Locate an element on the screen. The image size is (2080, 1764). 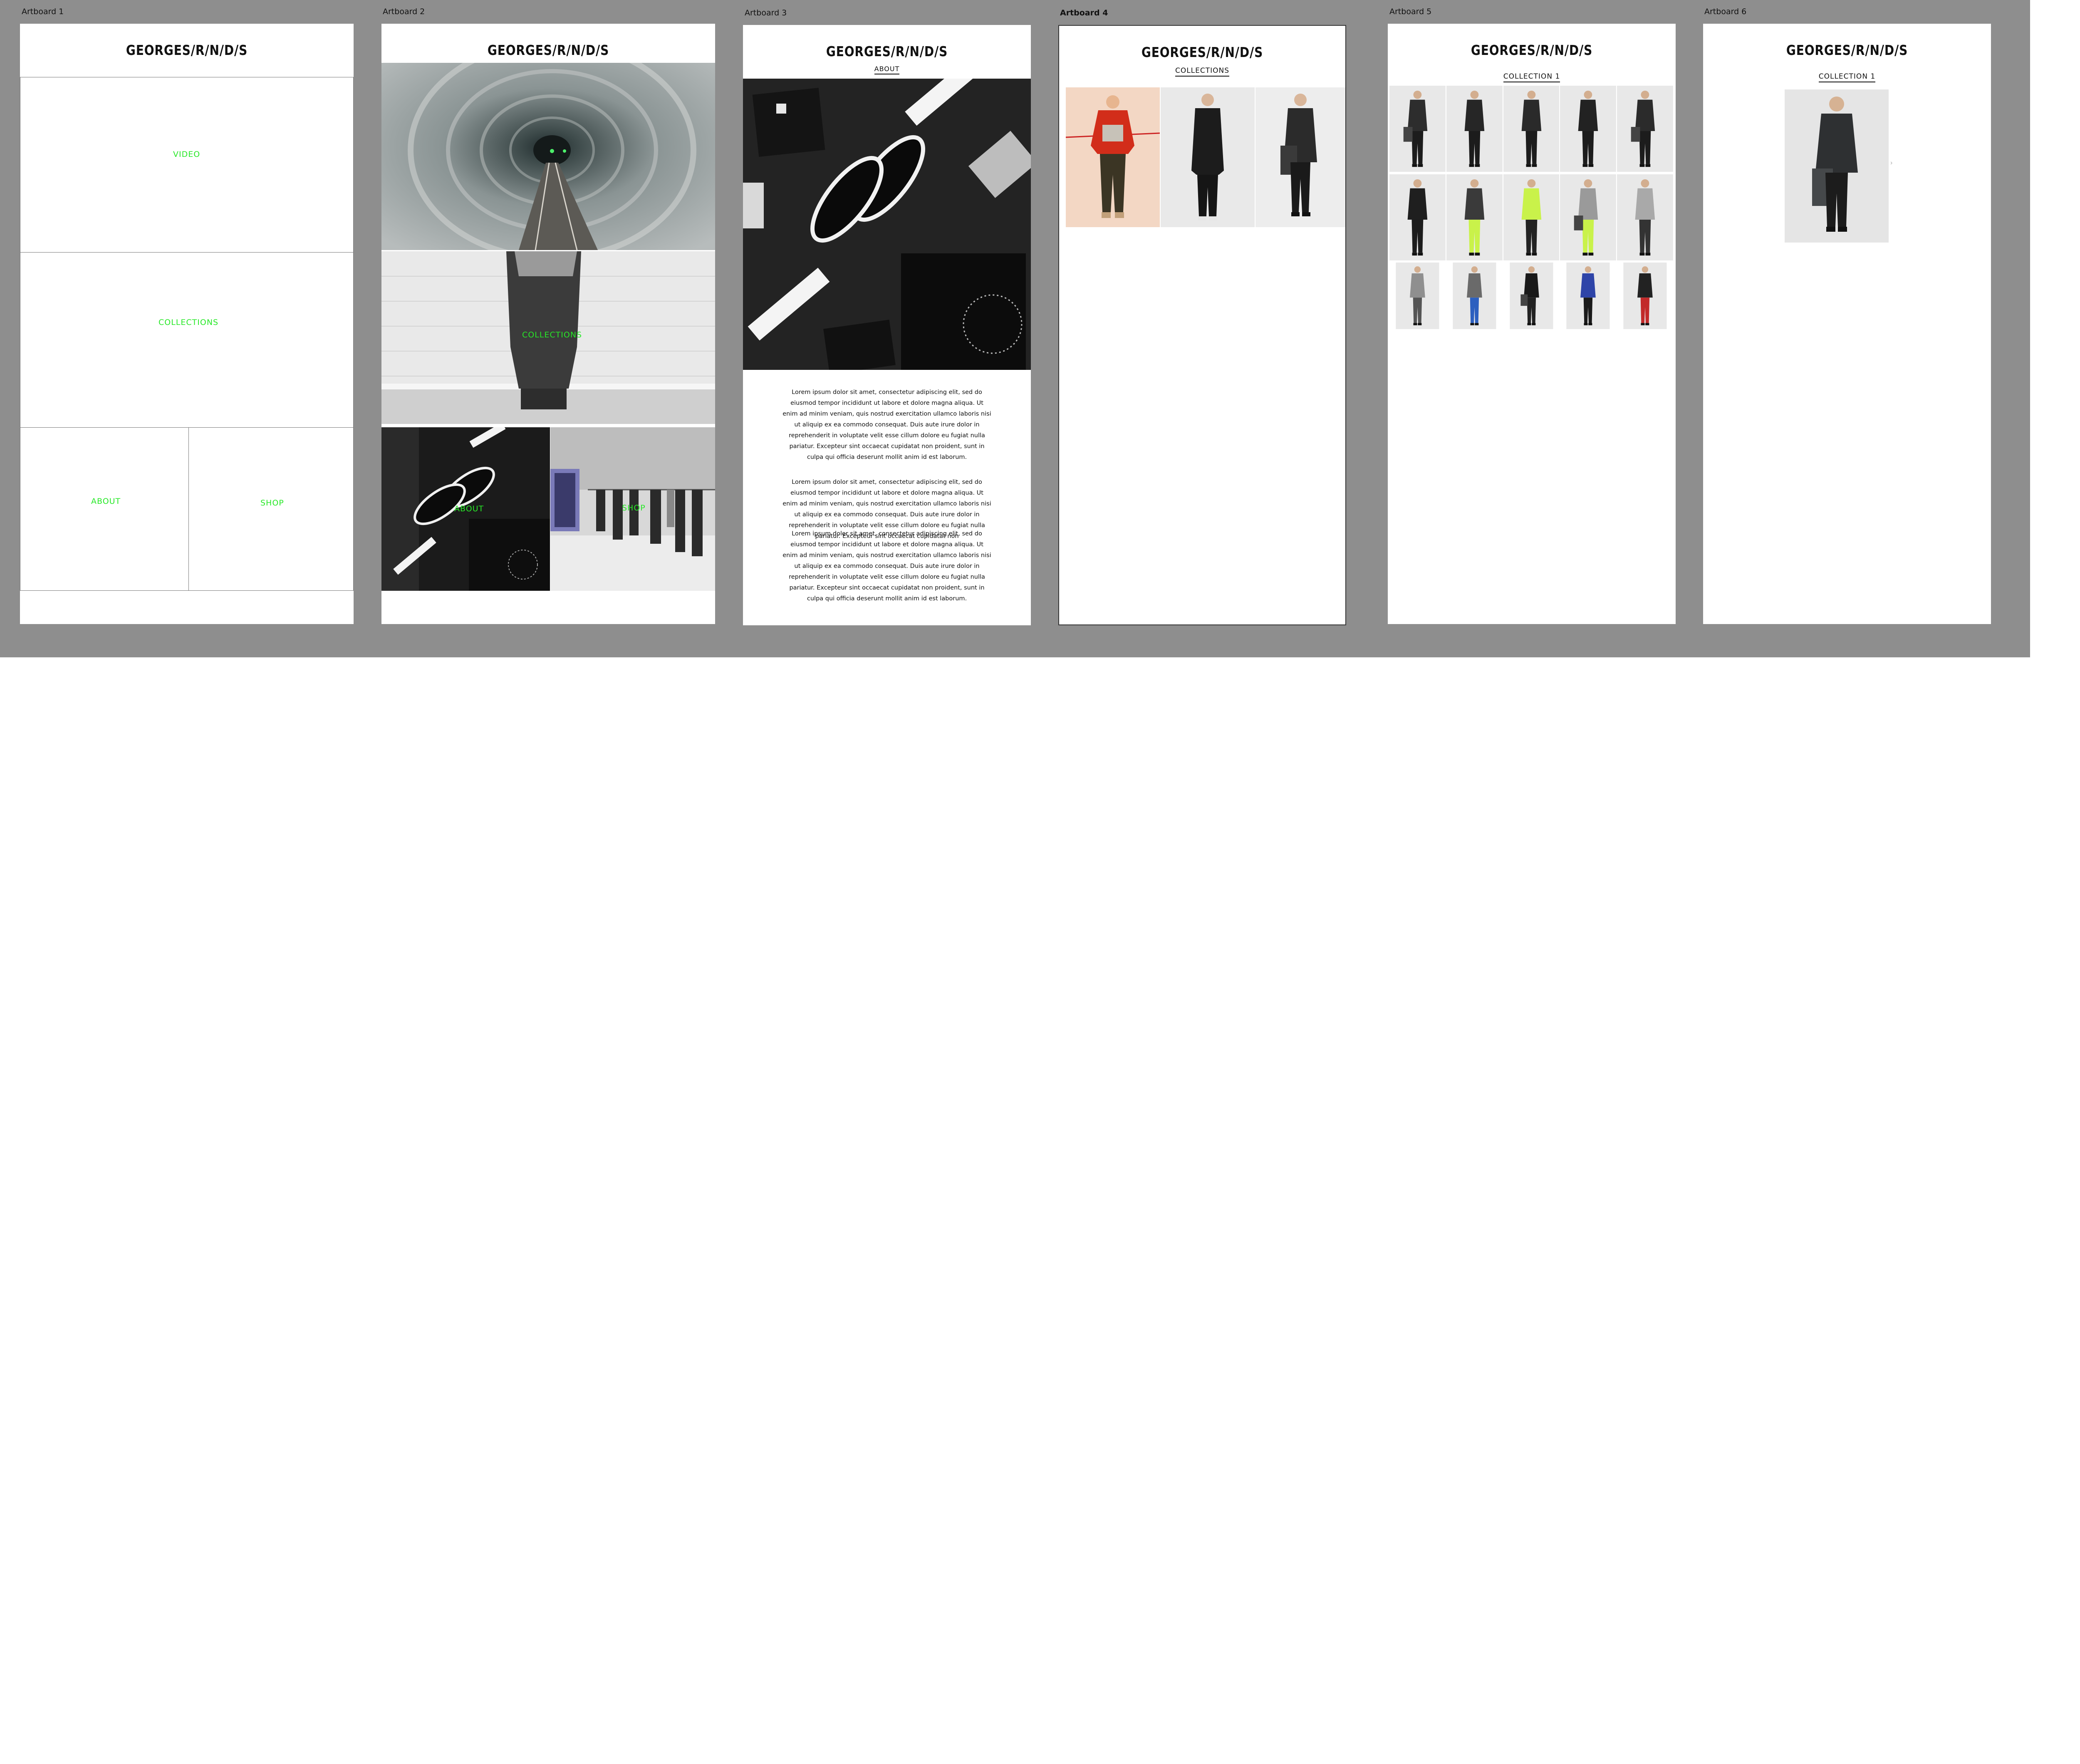
artboard-label: Artboard 1 is located at coordinates (43, 12).